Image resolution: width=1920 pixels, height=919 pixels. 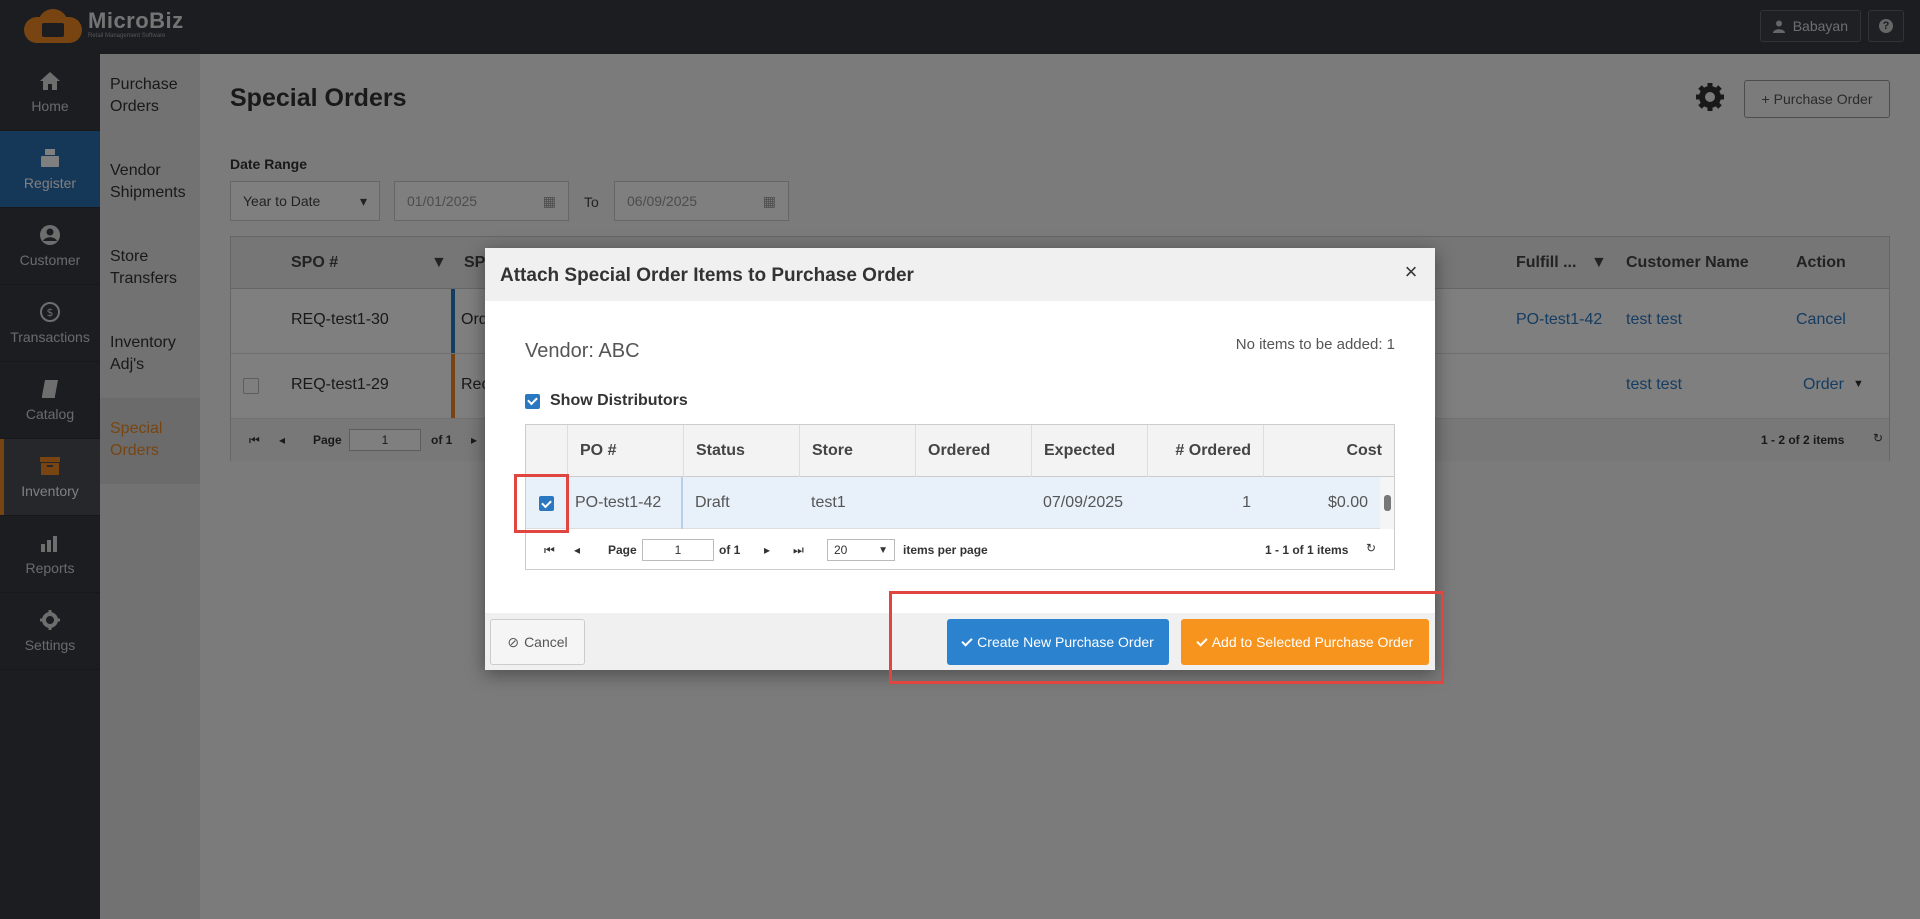 I want to click on cancel-button: ⊘ Cancel, so click(x=537, y=642).